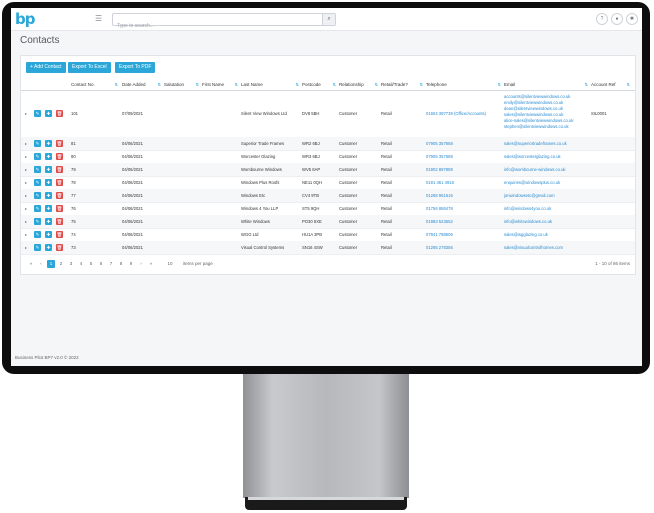 This screenshot has width=654, height=513. What do you see at coordinates (217, 26) in the screenshot?
I see `search-input` at bounding box center [217, 26].